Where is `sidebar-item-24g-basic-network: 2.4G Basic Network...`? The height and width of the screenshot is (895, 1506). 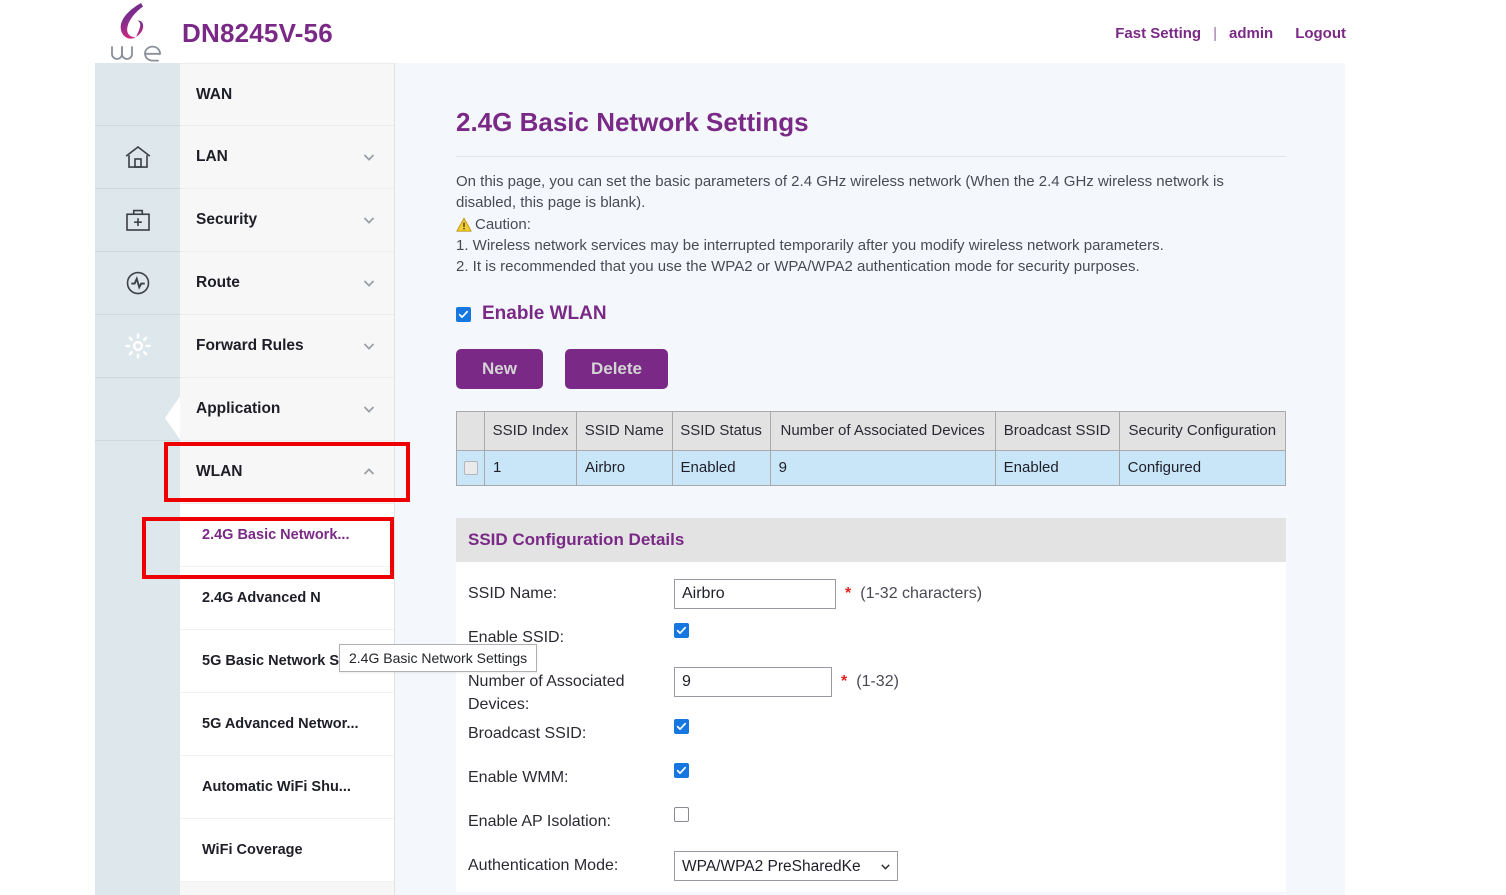
sidebar-item-24g-basic-network: 2.4G Basic Network... is located at coordinates (287, 535).